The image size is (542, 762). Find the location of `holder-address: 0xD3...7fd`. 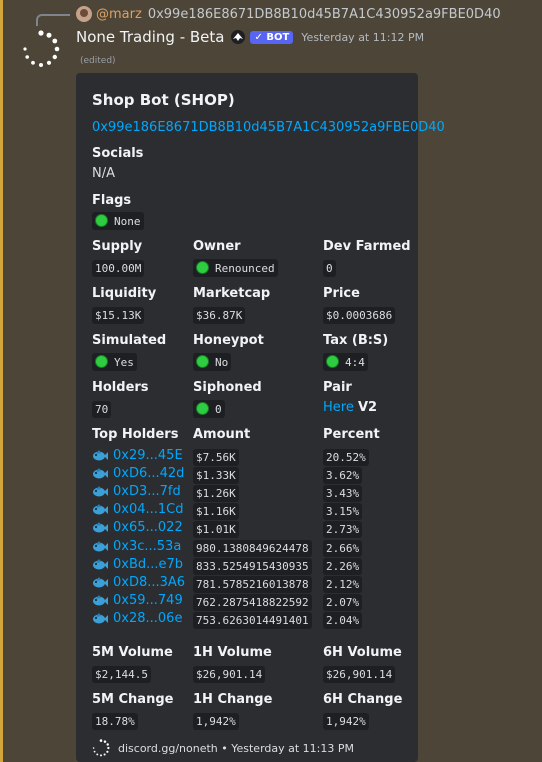

holder-address: 0xD3...7fd is located at coordinates (136, 491).